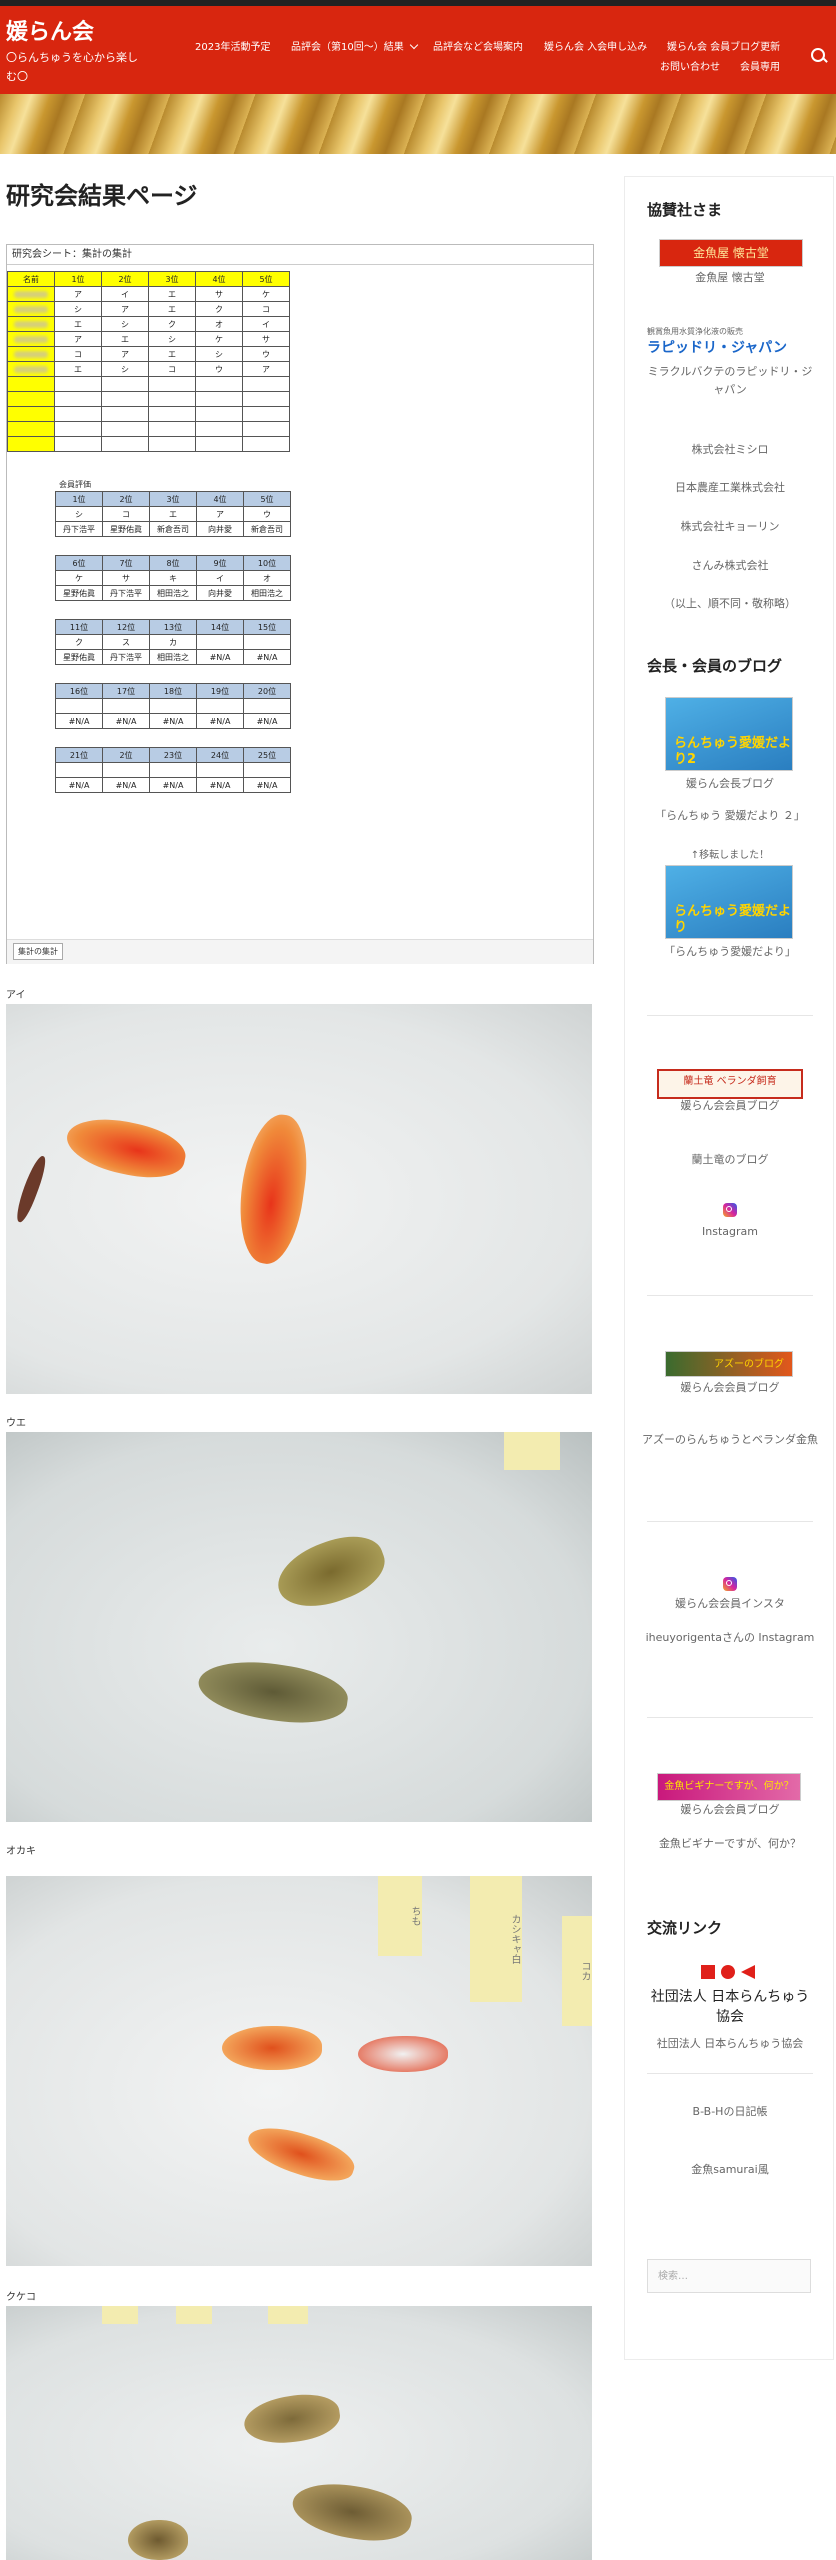  Describe the element at coordinates (413, 45) in the screenshot. I see `chevron-down-icon` at that location.